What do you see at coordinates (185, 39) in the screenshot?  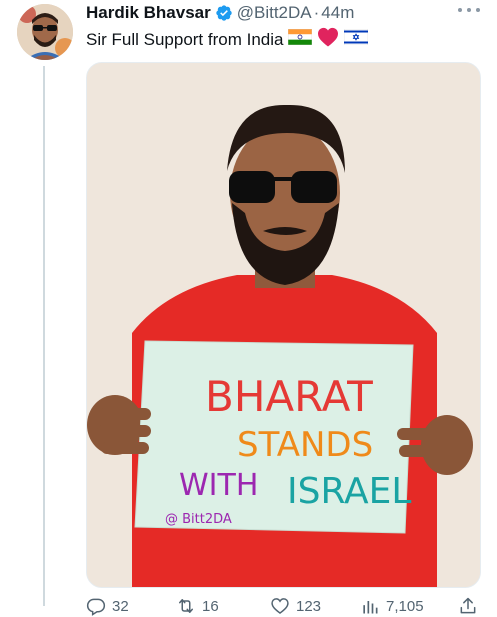 I see `tweet-body: Sir Full Support from India` at bounding box center [185, 39].